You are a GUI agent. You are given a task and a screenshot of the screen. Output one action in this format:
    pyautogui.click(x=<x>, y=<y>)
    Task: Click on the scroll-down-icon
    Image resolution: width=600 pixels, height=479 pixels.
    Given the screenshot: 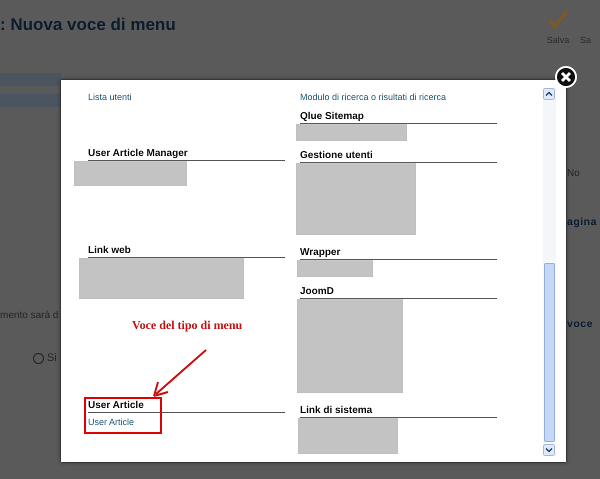 What is the action you would take?
    pyautogui.click(x=549, y=450)
    